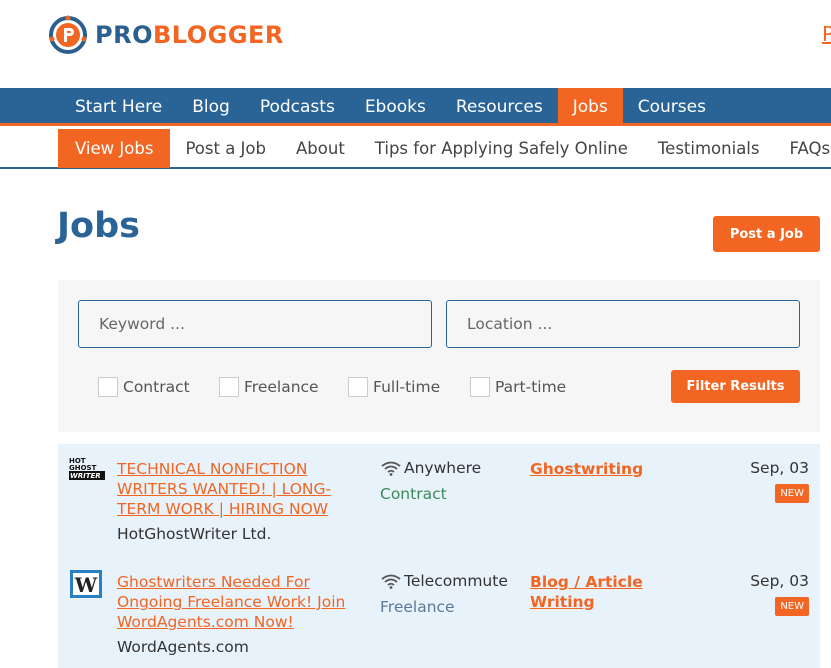 This screenshot has width=831, height=668. Describe the element at coordinates (183, 647) in the screenshot. I see `job-company: WordAgents.com` at that location.